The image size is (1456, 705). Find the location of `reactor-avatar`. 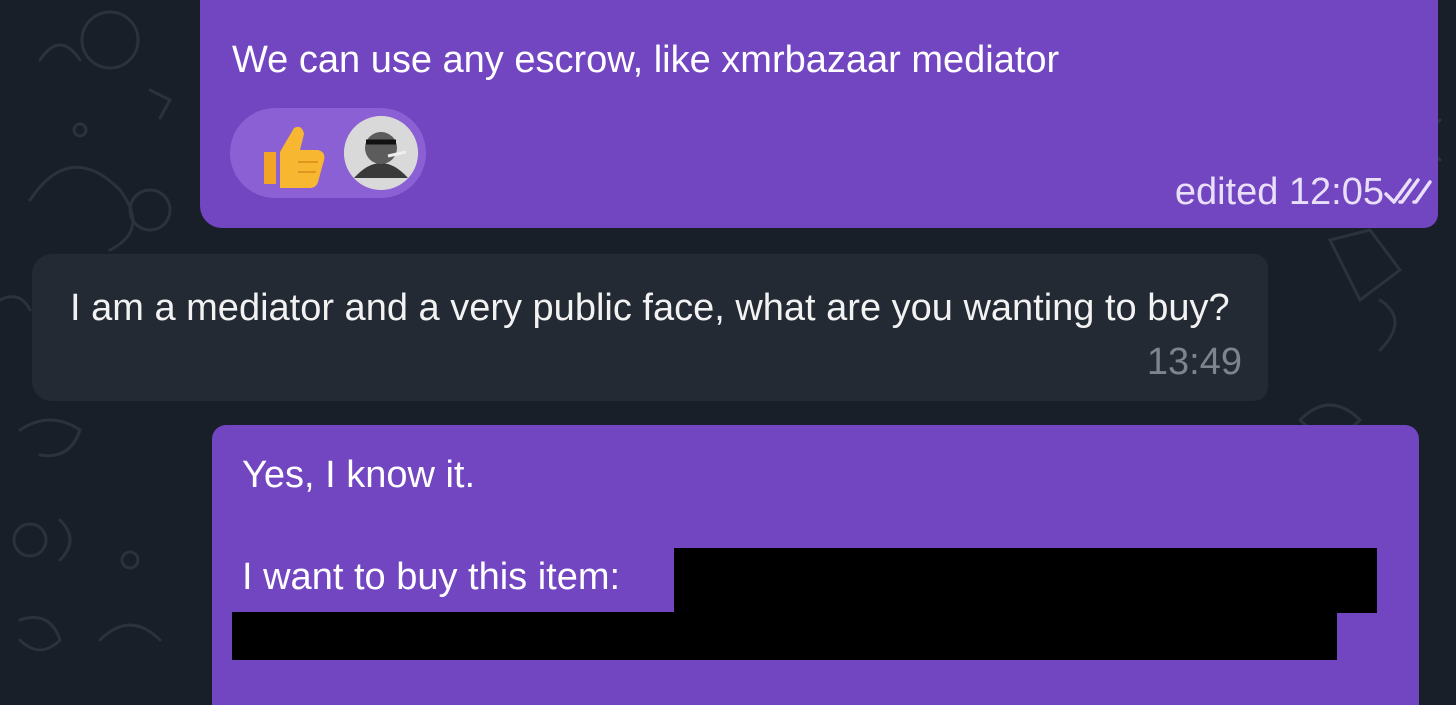

reactor-avatar is located at coordinates (381, 153).